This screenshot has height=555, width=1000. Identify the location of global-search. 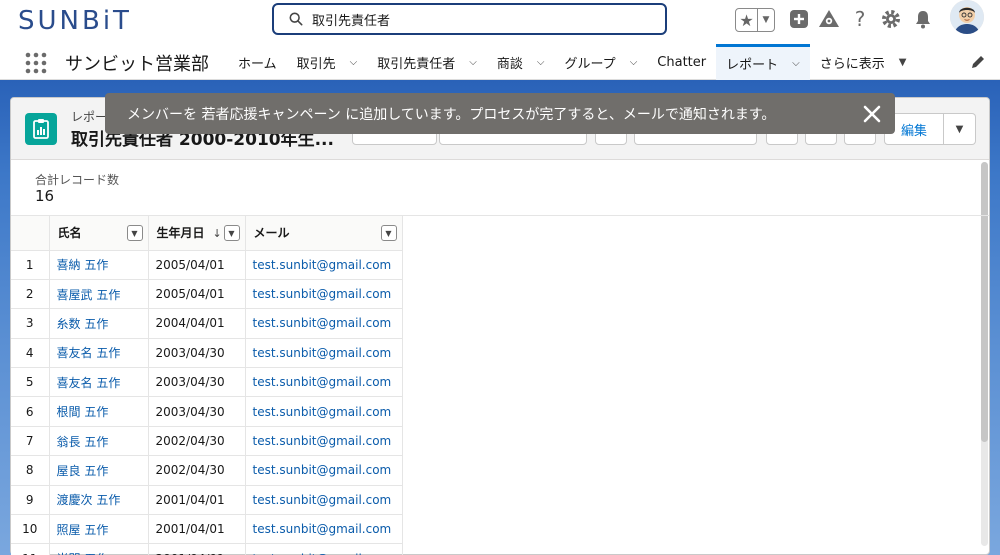
(469, 19).